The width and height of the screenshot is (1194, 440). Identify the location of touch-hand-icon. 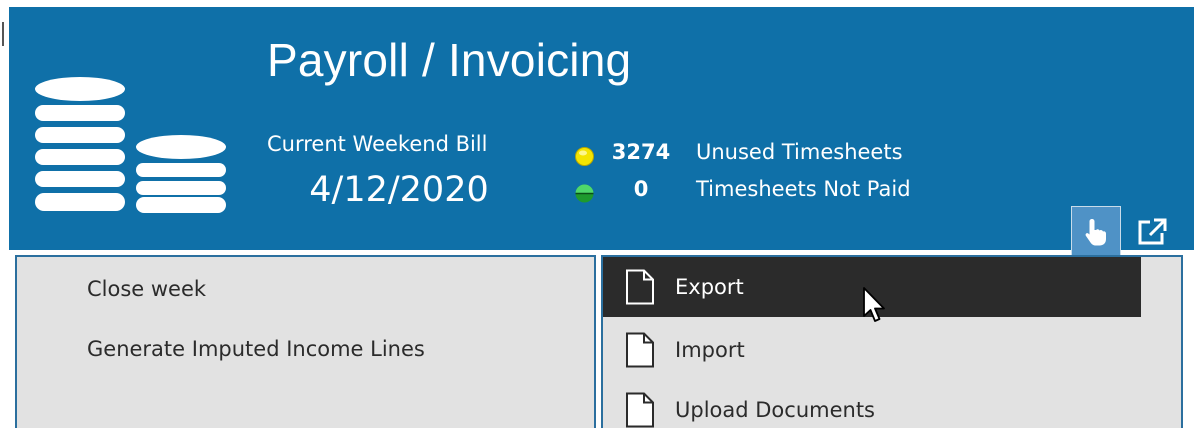
(1095, 232).